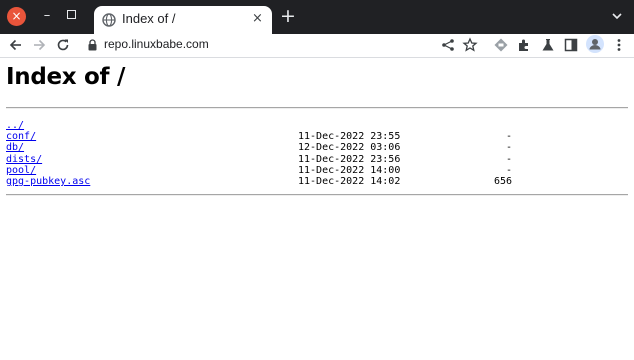 Image resolution: width=634 pixels, height=360 pixels. What do you see at coordinates (349, 137) in the screenshot?
I see `modified-date: 11-Dec-2022 23:55` at bounding box center [349, 137].